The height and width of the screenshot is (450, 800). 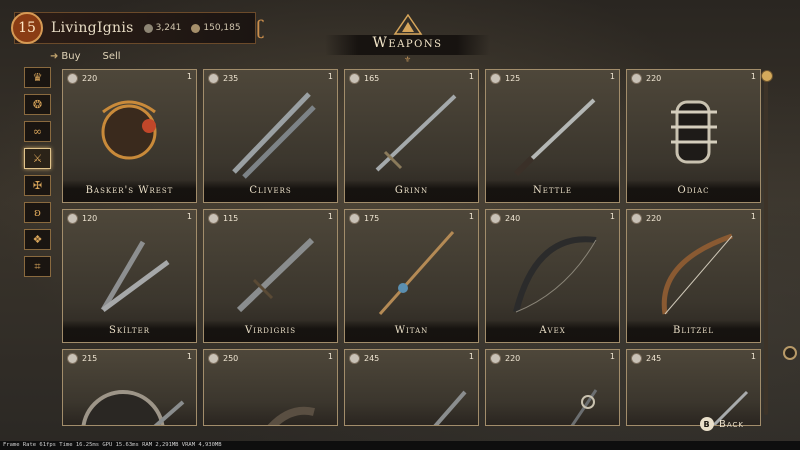 I want to click on item-price: 250, so click(x=223, y=358).